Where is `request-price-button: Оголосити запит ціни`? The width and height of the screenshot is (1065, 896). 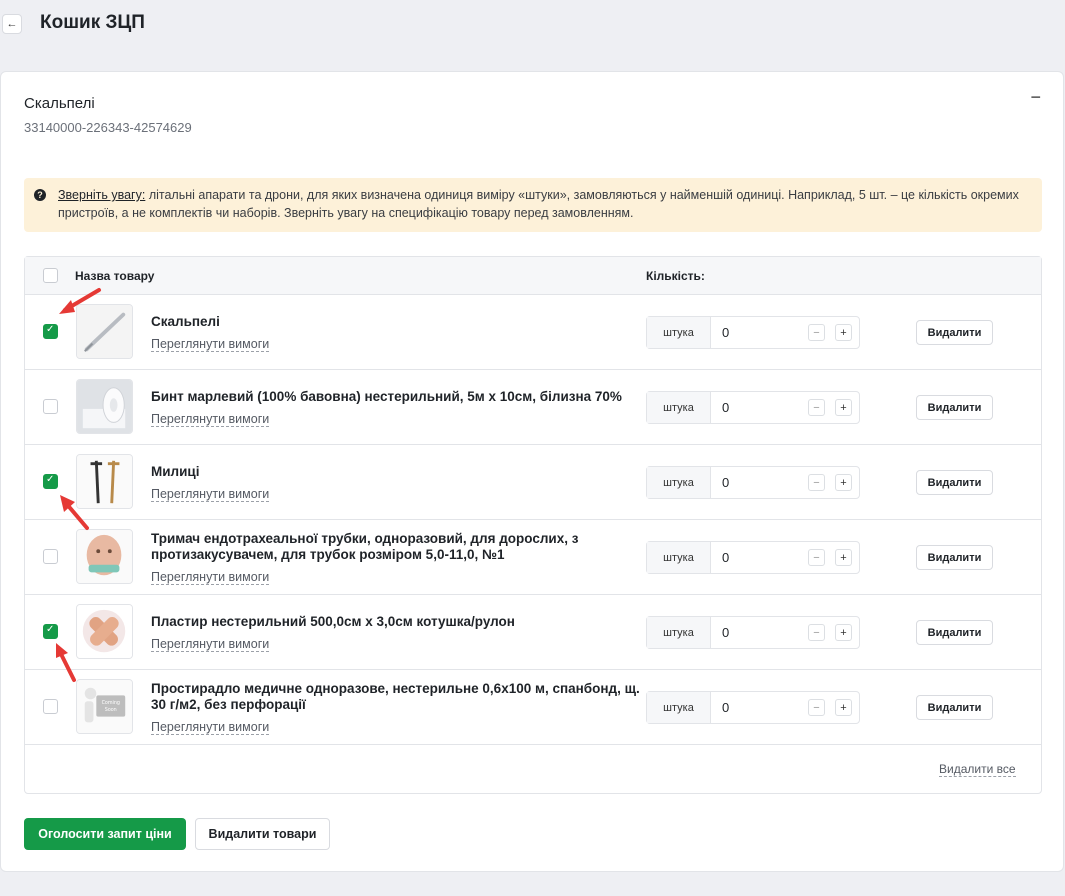
request-price-button: Оголосити запит ціни is located at coordinates (105, 834).